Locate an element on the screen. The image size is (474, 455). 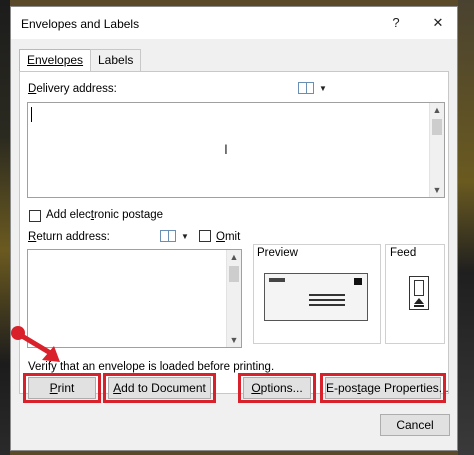
preview-group: Preview is located at coordinates (317, 294).